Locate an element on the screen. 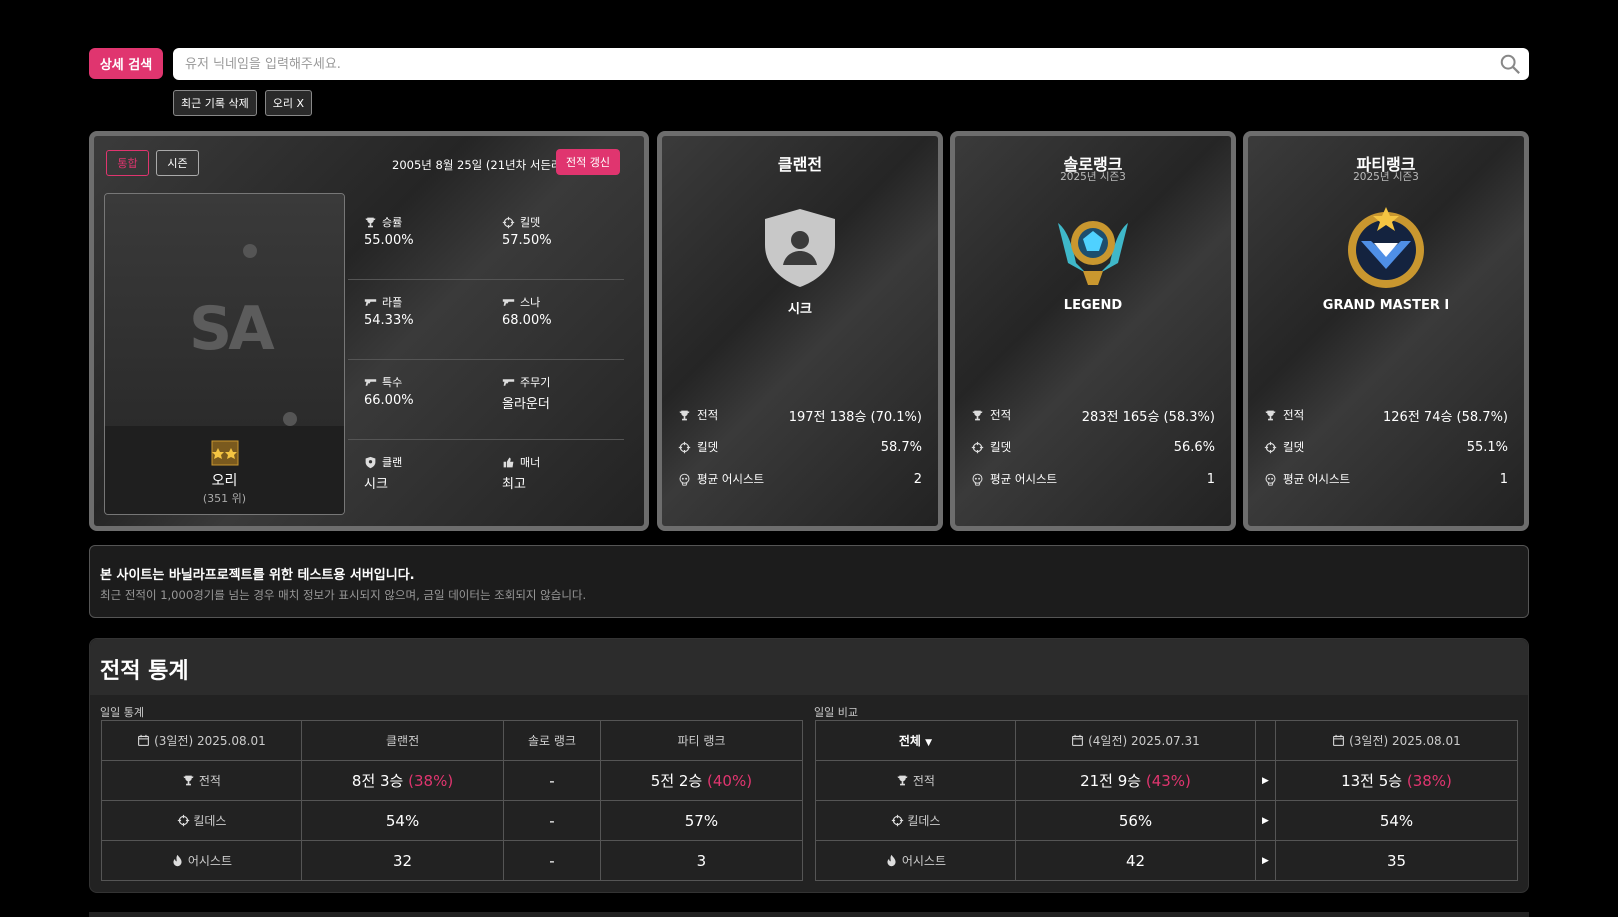 Image resolution: width=1618 pixels, height=917 pixels. table-row: 킬데스 56% ▶ 54% is located at coordinates (1166, 820).